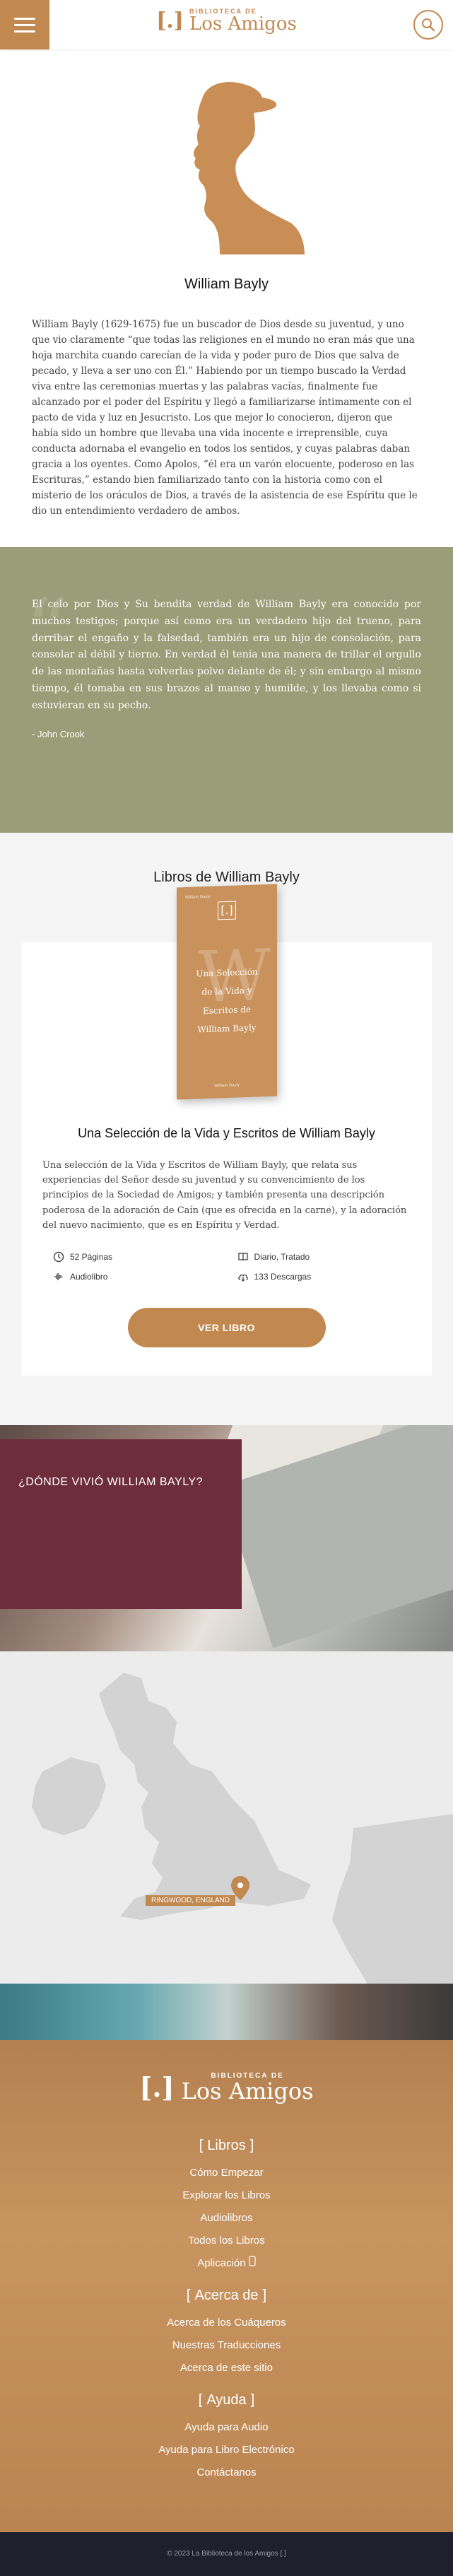  Describe the element at coordinates (247, 2091) in the screenshot. I see `footer-logo-big-text: Los Amigos` at that location.